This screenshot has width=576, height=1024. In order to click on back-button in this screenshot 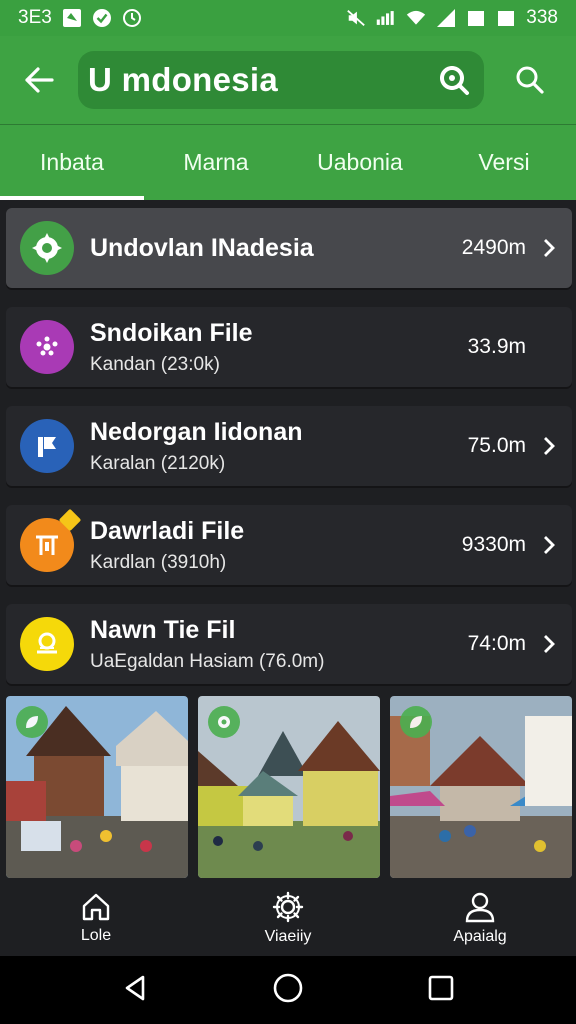, I will do `click(39, 80)`.